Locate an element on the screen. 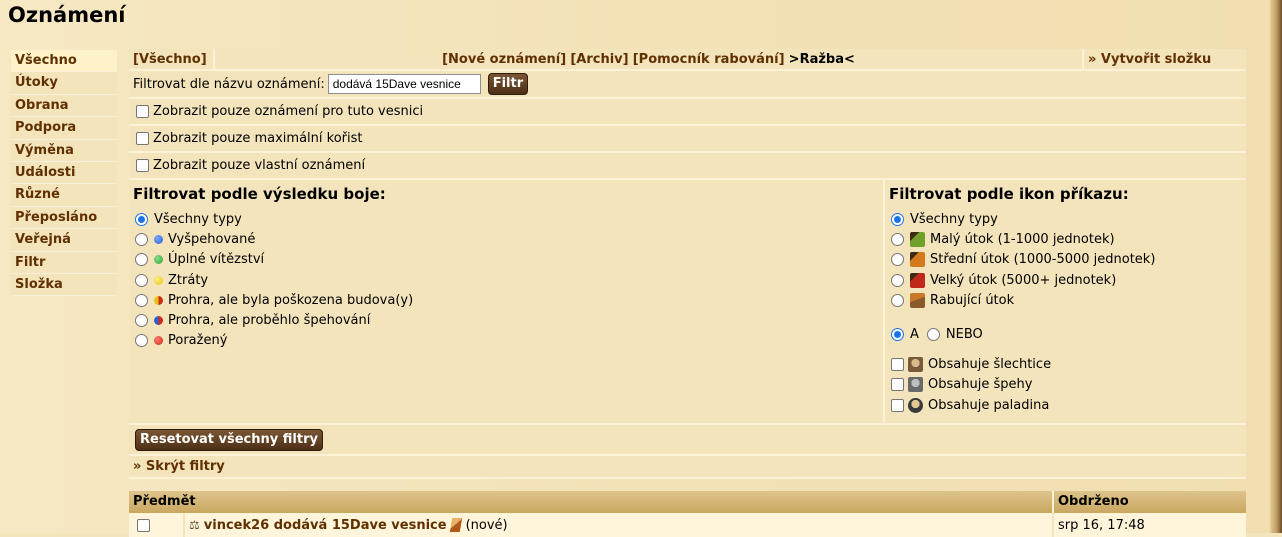 This screenshot has width=1282, height=537. menu-item-events: Události is located at coordinates (64, 173).